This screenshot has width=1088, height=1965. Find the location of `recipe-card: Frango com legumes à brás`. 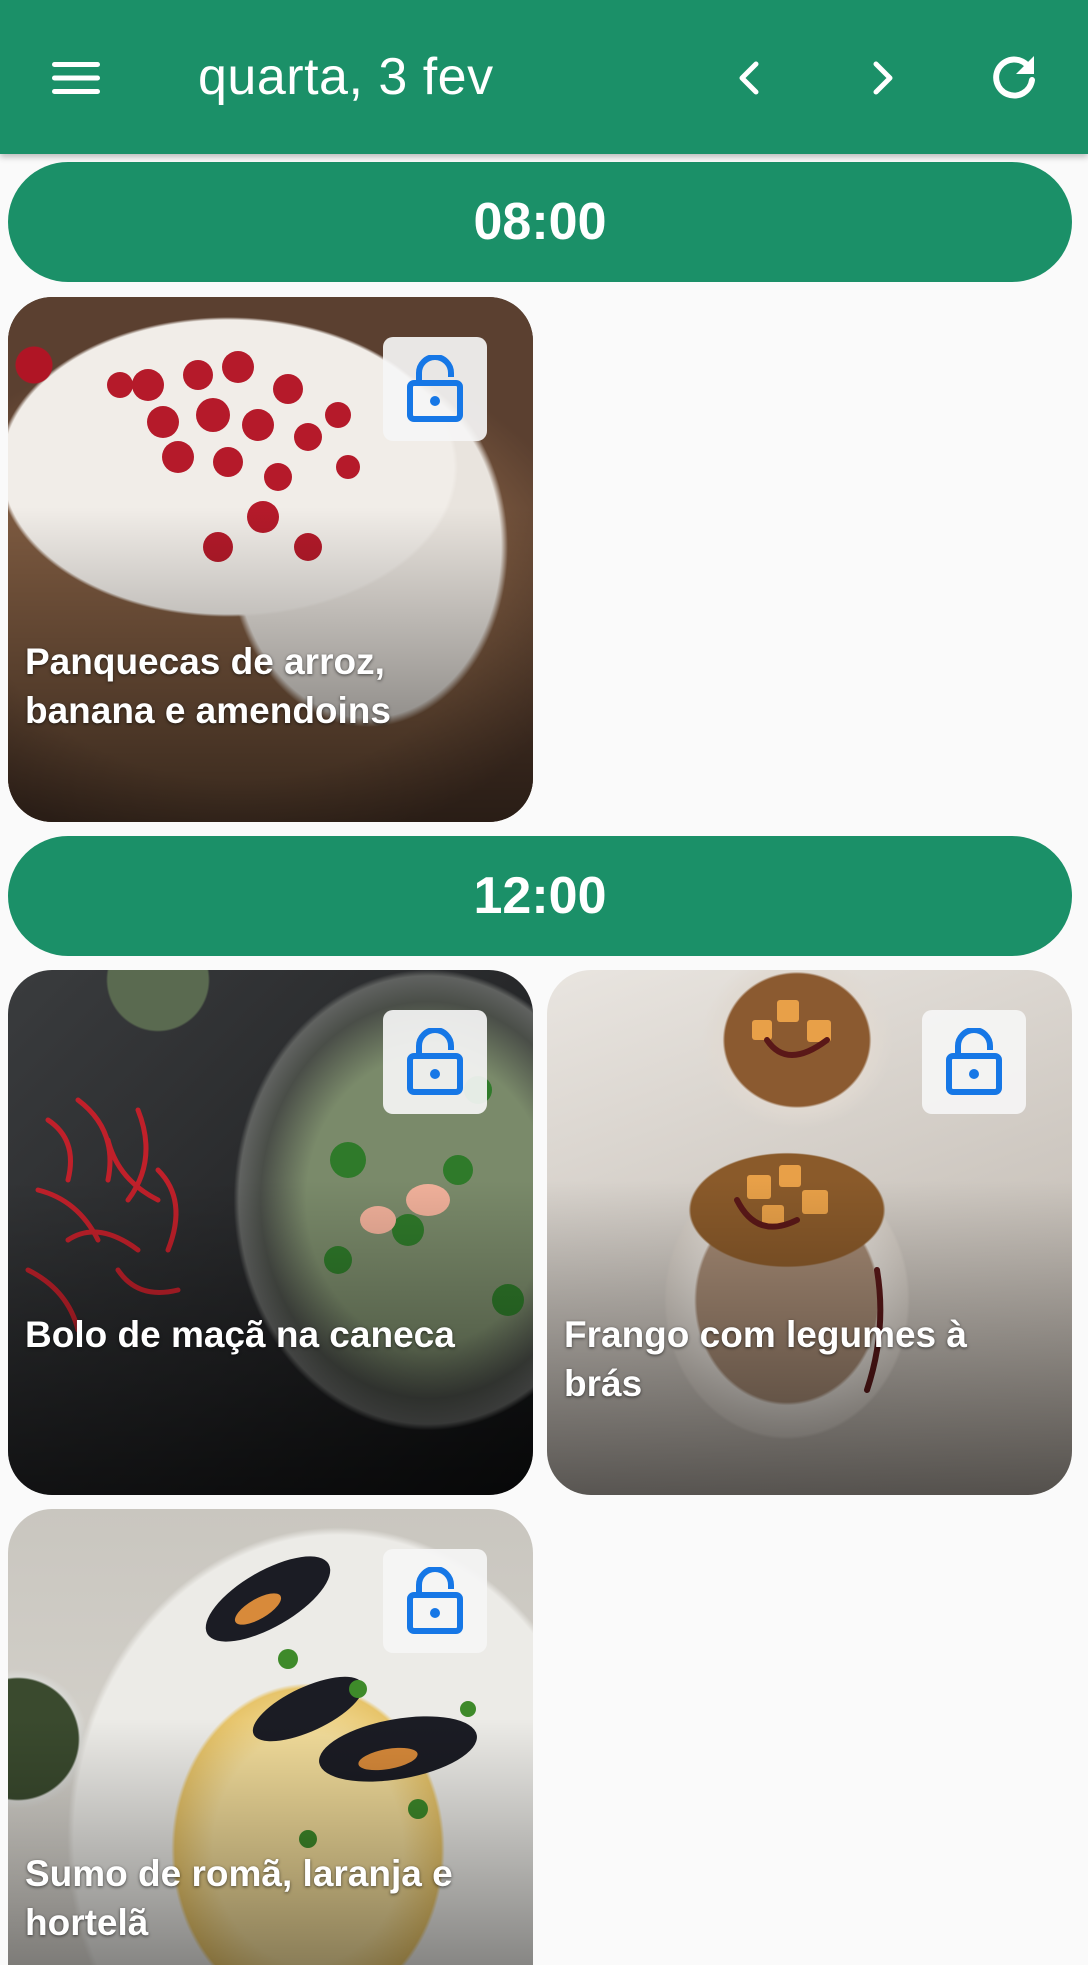

recipe-card: Frango com legumes à brás is located at coordinates (809, 1232).